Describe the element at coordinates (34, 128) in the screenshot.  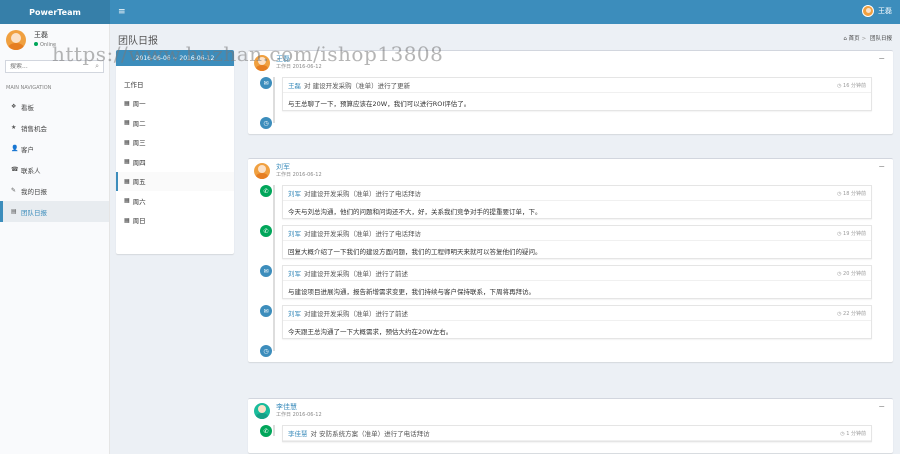
I see `sidebar-item-label: 销售机会` at that location.